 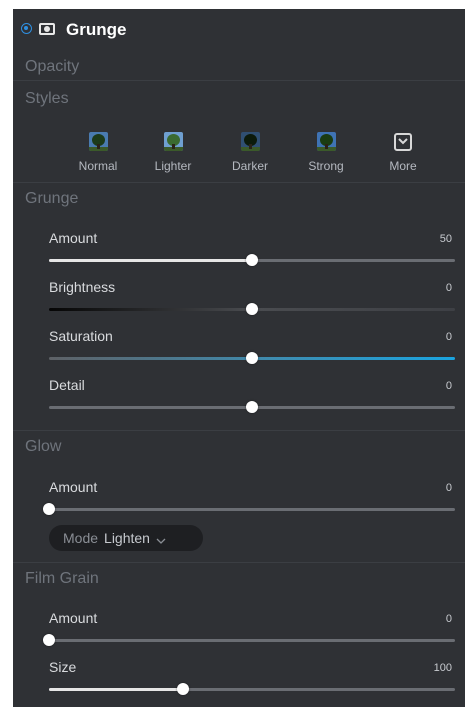 I want to click on style-lighter-button: Lighter, so click(x=173, y=158).